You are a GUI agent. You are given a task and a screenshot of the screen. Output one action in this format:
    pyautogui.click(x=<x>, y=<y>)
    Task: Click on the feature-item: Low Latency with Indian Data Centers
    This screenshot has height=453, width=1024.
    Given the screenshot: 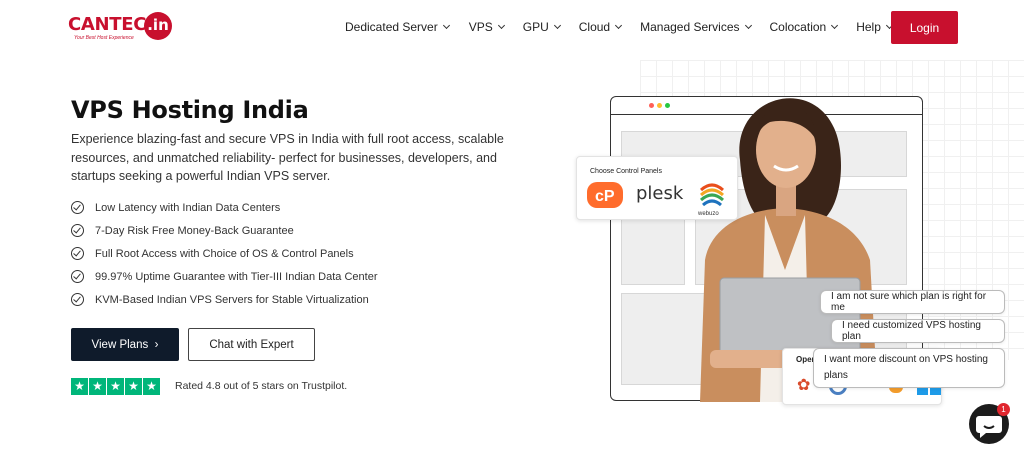 What is the action you would take?
    pyautogui.click(x=224, y=207)
    